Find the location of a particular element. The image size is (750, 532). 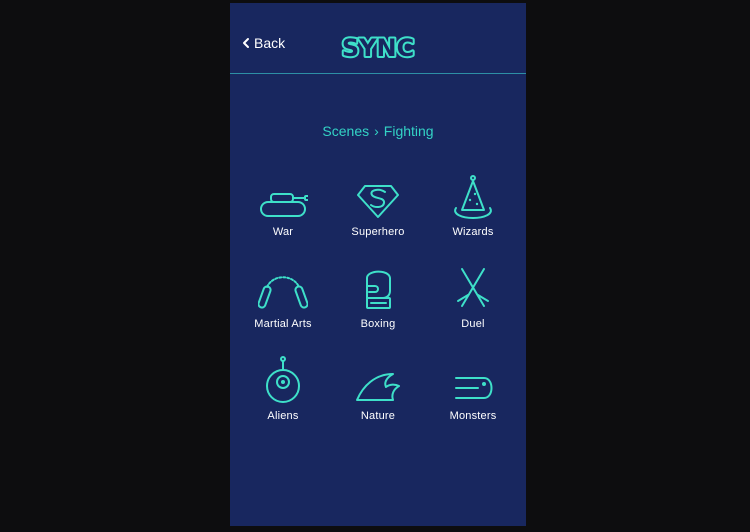

scene-monsters: Monsters is located at coordinates (473, 392).